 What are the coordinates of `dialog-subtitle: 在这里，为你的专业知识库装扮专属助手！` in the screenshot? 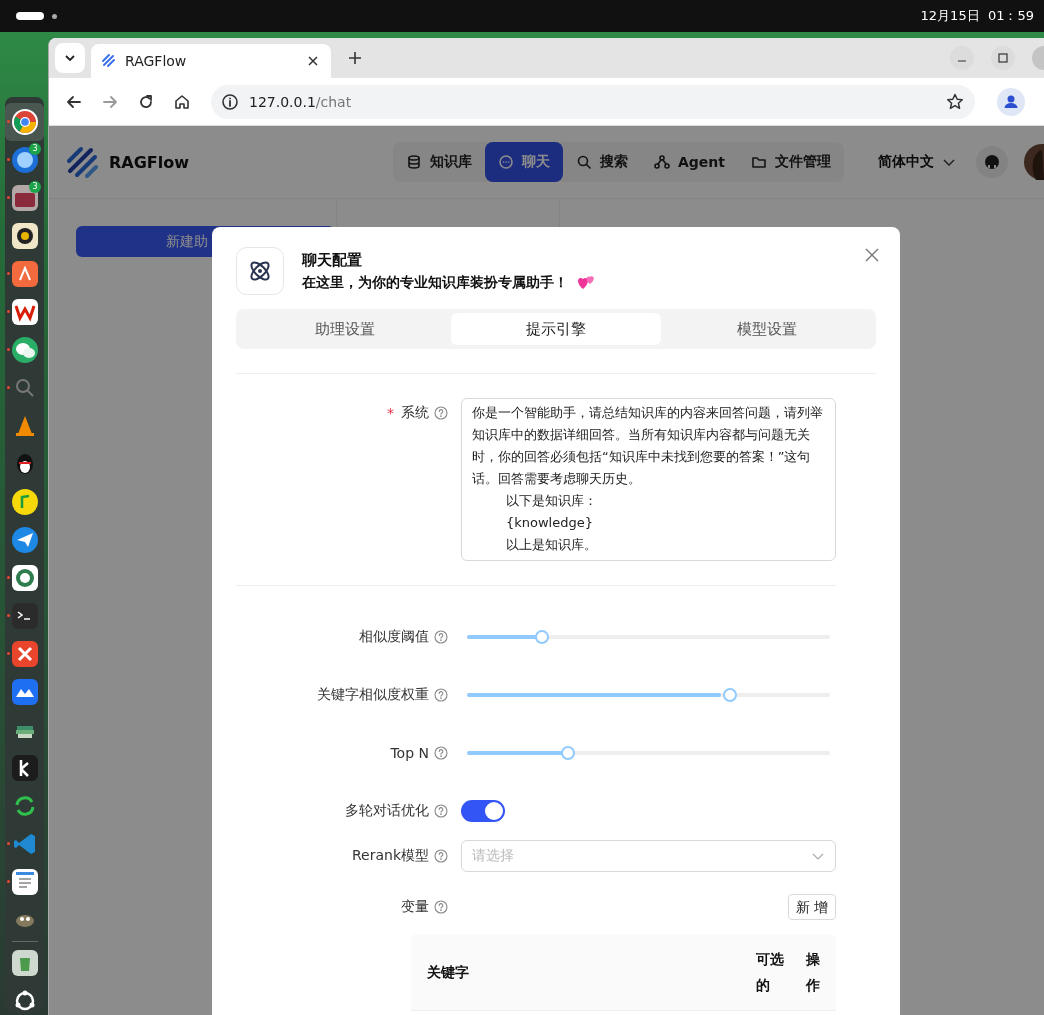 It's located at (435, 282).